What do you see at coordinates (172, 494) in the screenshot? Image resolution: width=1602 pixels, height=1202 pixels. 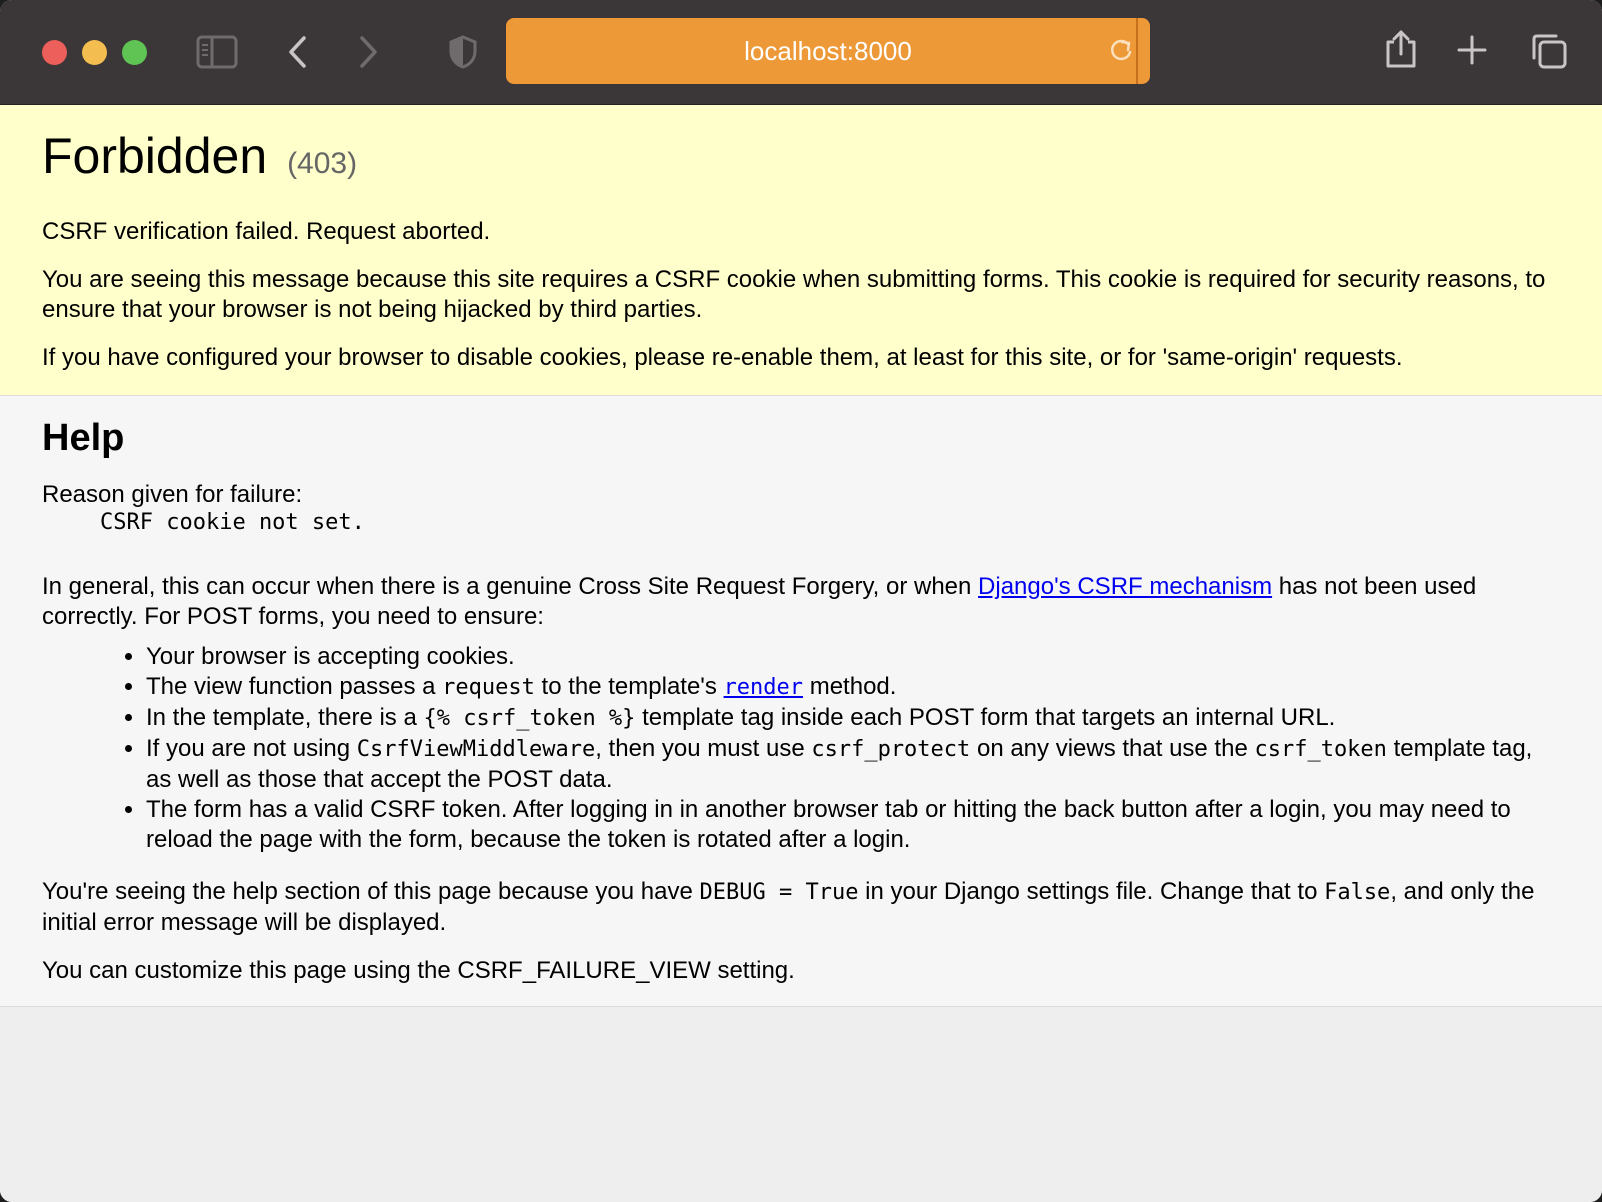 I see `reason-label: Reason given for failure:` at bounding box center [172, 494].